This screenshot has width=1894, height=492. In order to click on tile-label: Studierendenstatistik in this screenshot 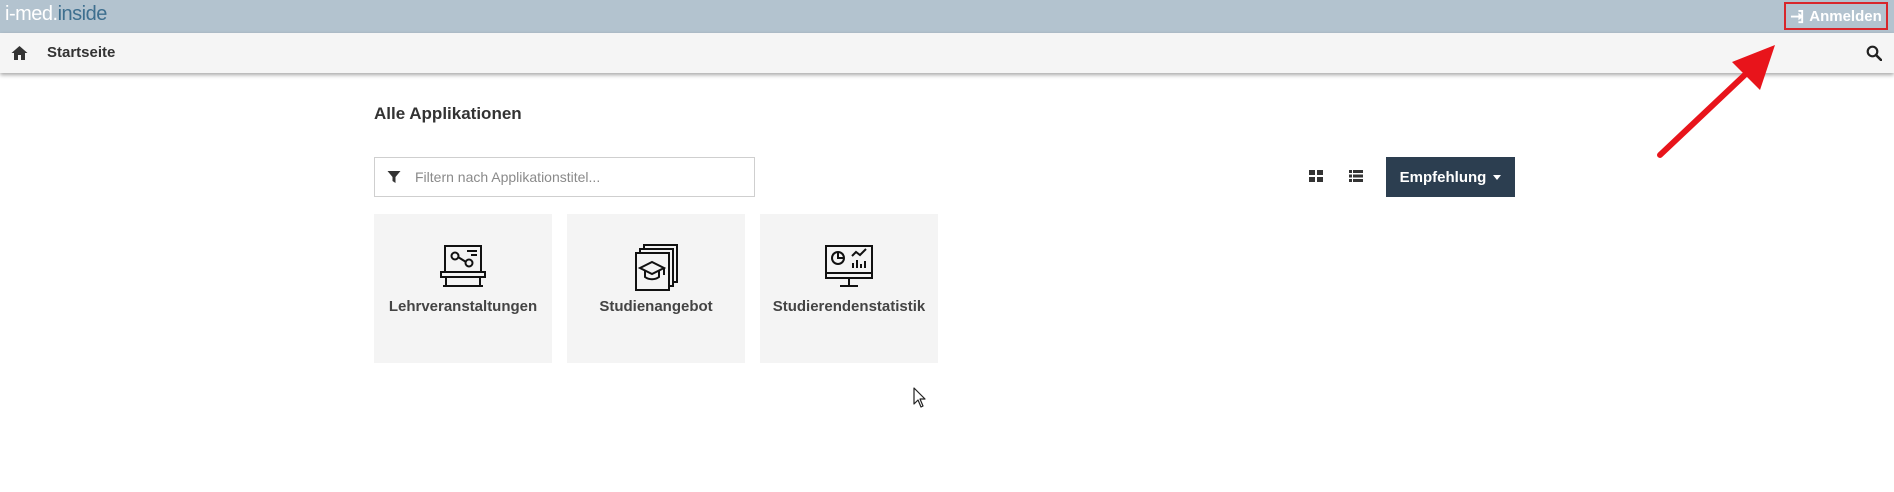, I will do `click(849, 306)`.